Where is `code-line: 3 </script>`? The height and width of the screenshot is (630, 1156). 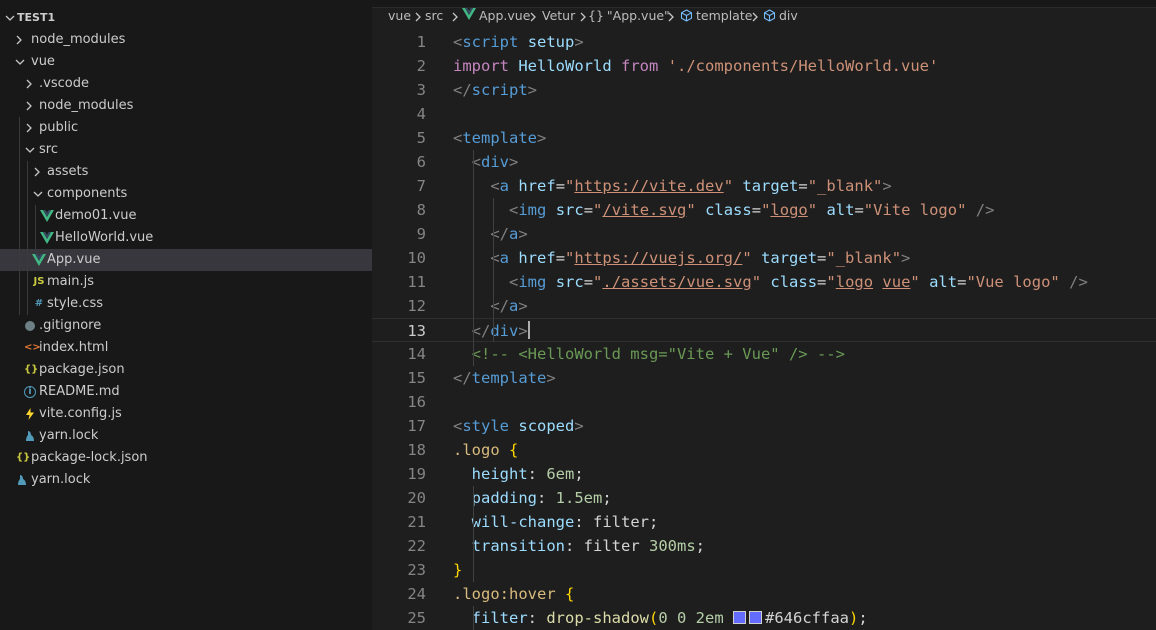
code-line: 3 </script> is located at coordinates (764, 90).